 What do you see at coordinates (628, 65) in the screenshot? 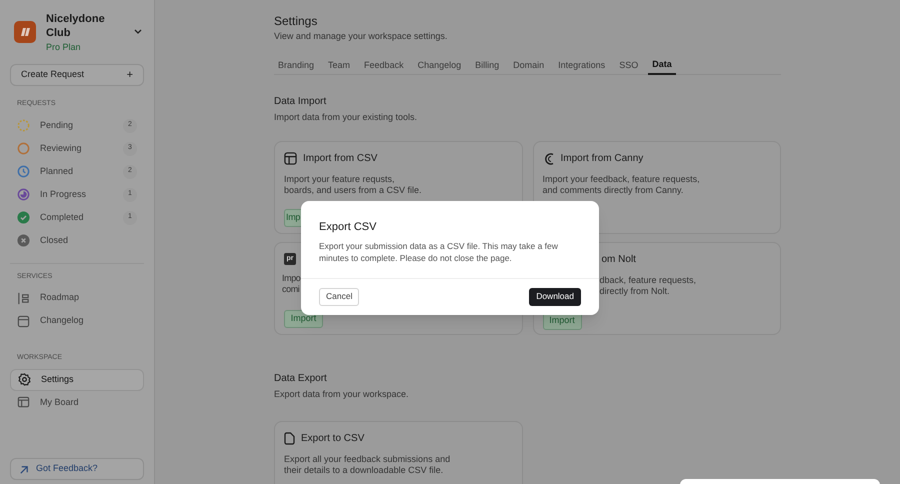
I see `settings-tab: SSO` at bounding box center [628, 65].